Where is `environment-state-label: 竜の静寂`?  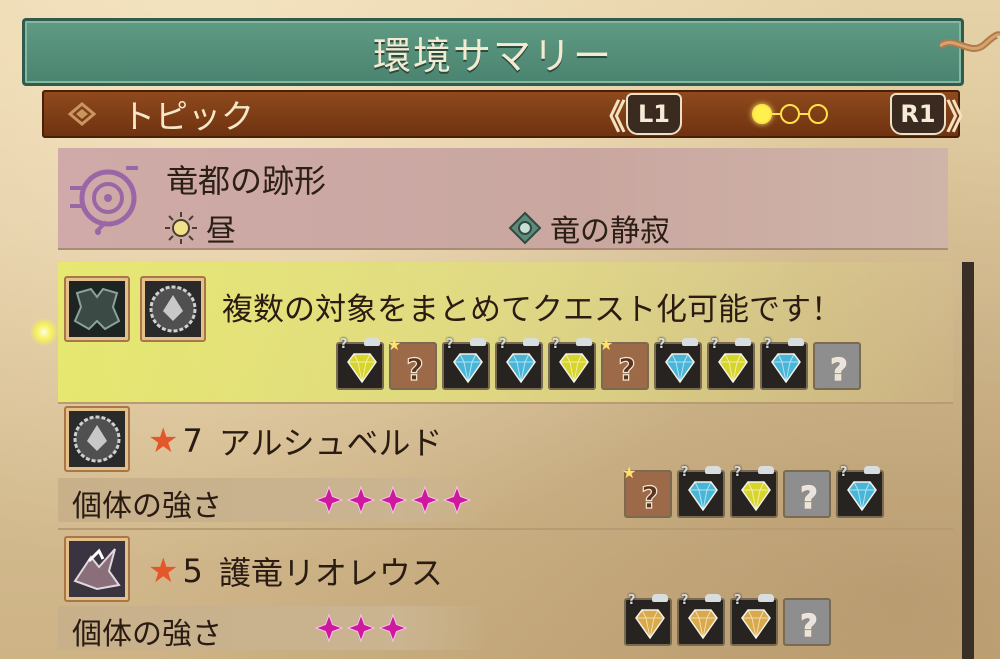 environment-state-label: 竜の静寂 is located at coordinates (610, 231).